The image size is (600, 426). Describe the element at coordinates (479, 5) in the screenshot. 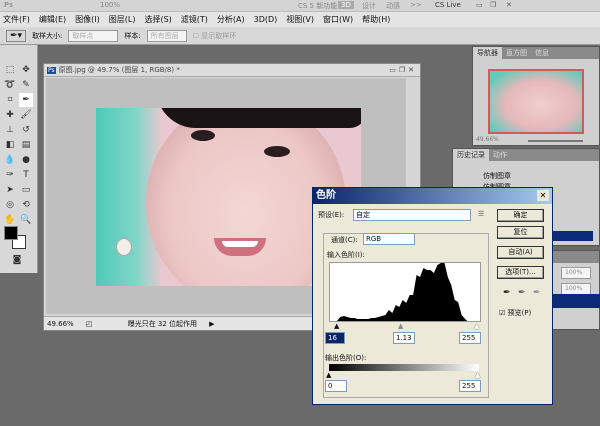

I see `minimize-button: ▭` at that location.